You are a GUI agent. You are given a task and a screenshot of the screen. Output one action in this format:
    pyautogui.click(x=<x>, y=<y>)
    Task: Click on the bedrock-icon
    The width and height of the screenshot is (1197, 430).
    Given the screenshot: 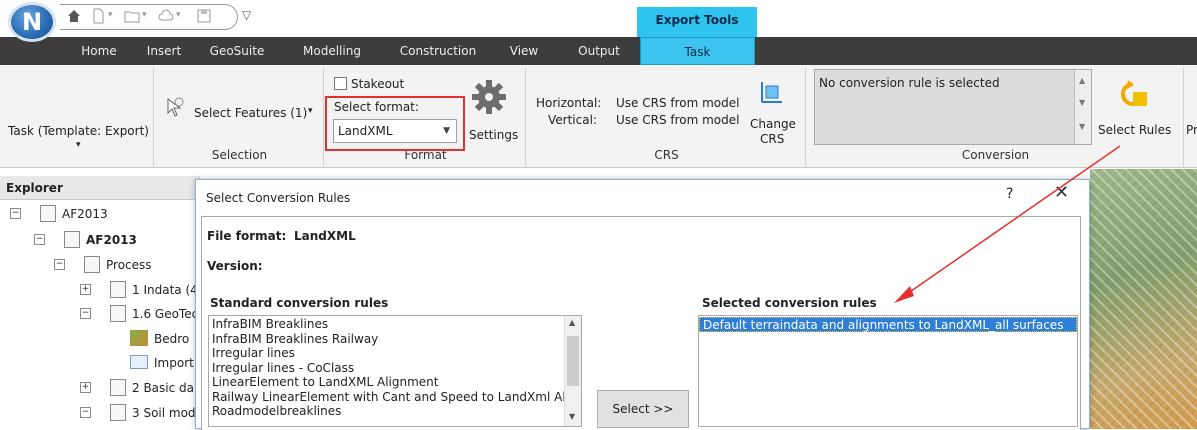 What is the action you would take?
    pyautogui.click(x=139, y=338)
    